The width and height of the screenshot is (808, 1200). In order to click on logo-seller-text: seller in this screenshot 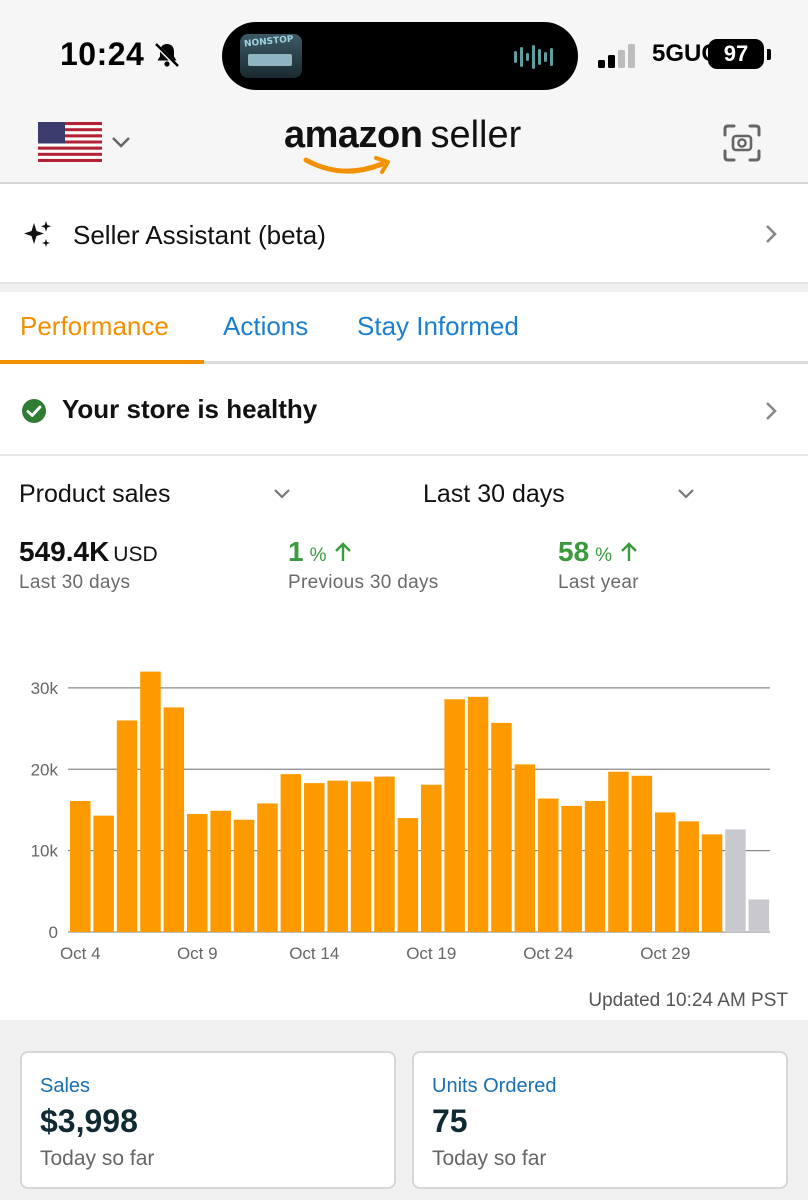, I will do `click(476, 135)`.